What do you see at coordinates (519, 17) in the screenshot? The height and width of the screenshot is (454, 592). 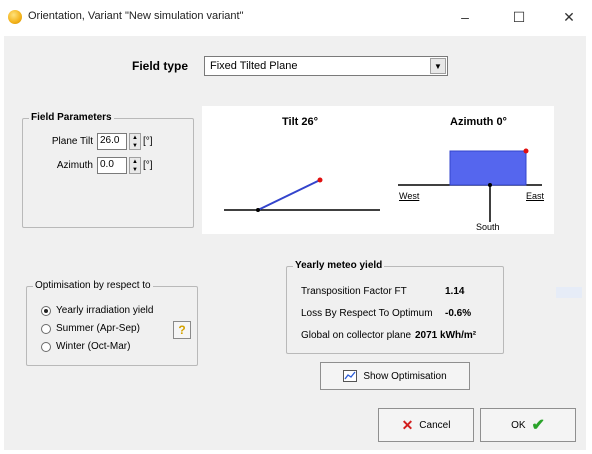 I see `maximize-icon: ☐` at bounding box center [519, 17].